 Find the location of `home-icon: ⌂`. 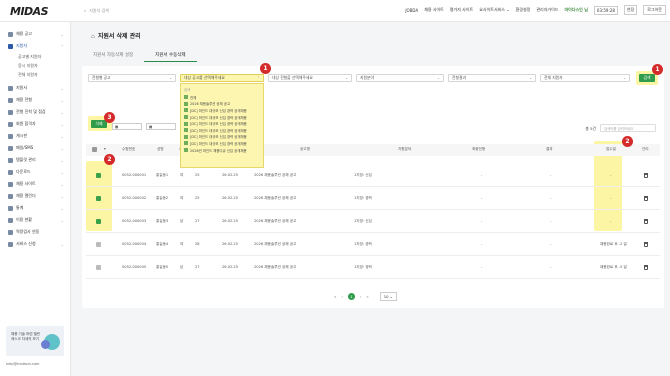

home-icon: ⌂ is located at coordinates (93, 36).